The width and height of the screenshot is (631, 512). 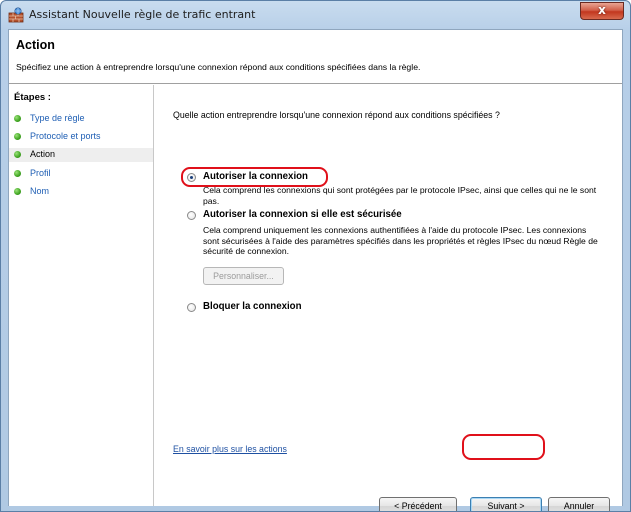 I want to click on cancel-button: Annuler, so click(x=579, y=504).